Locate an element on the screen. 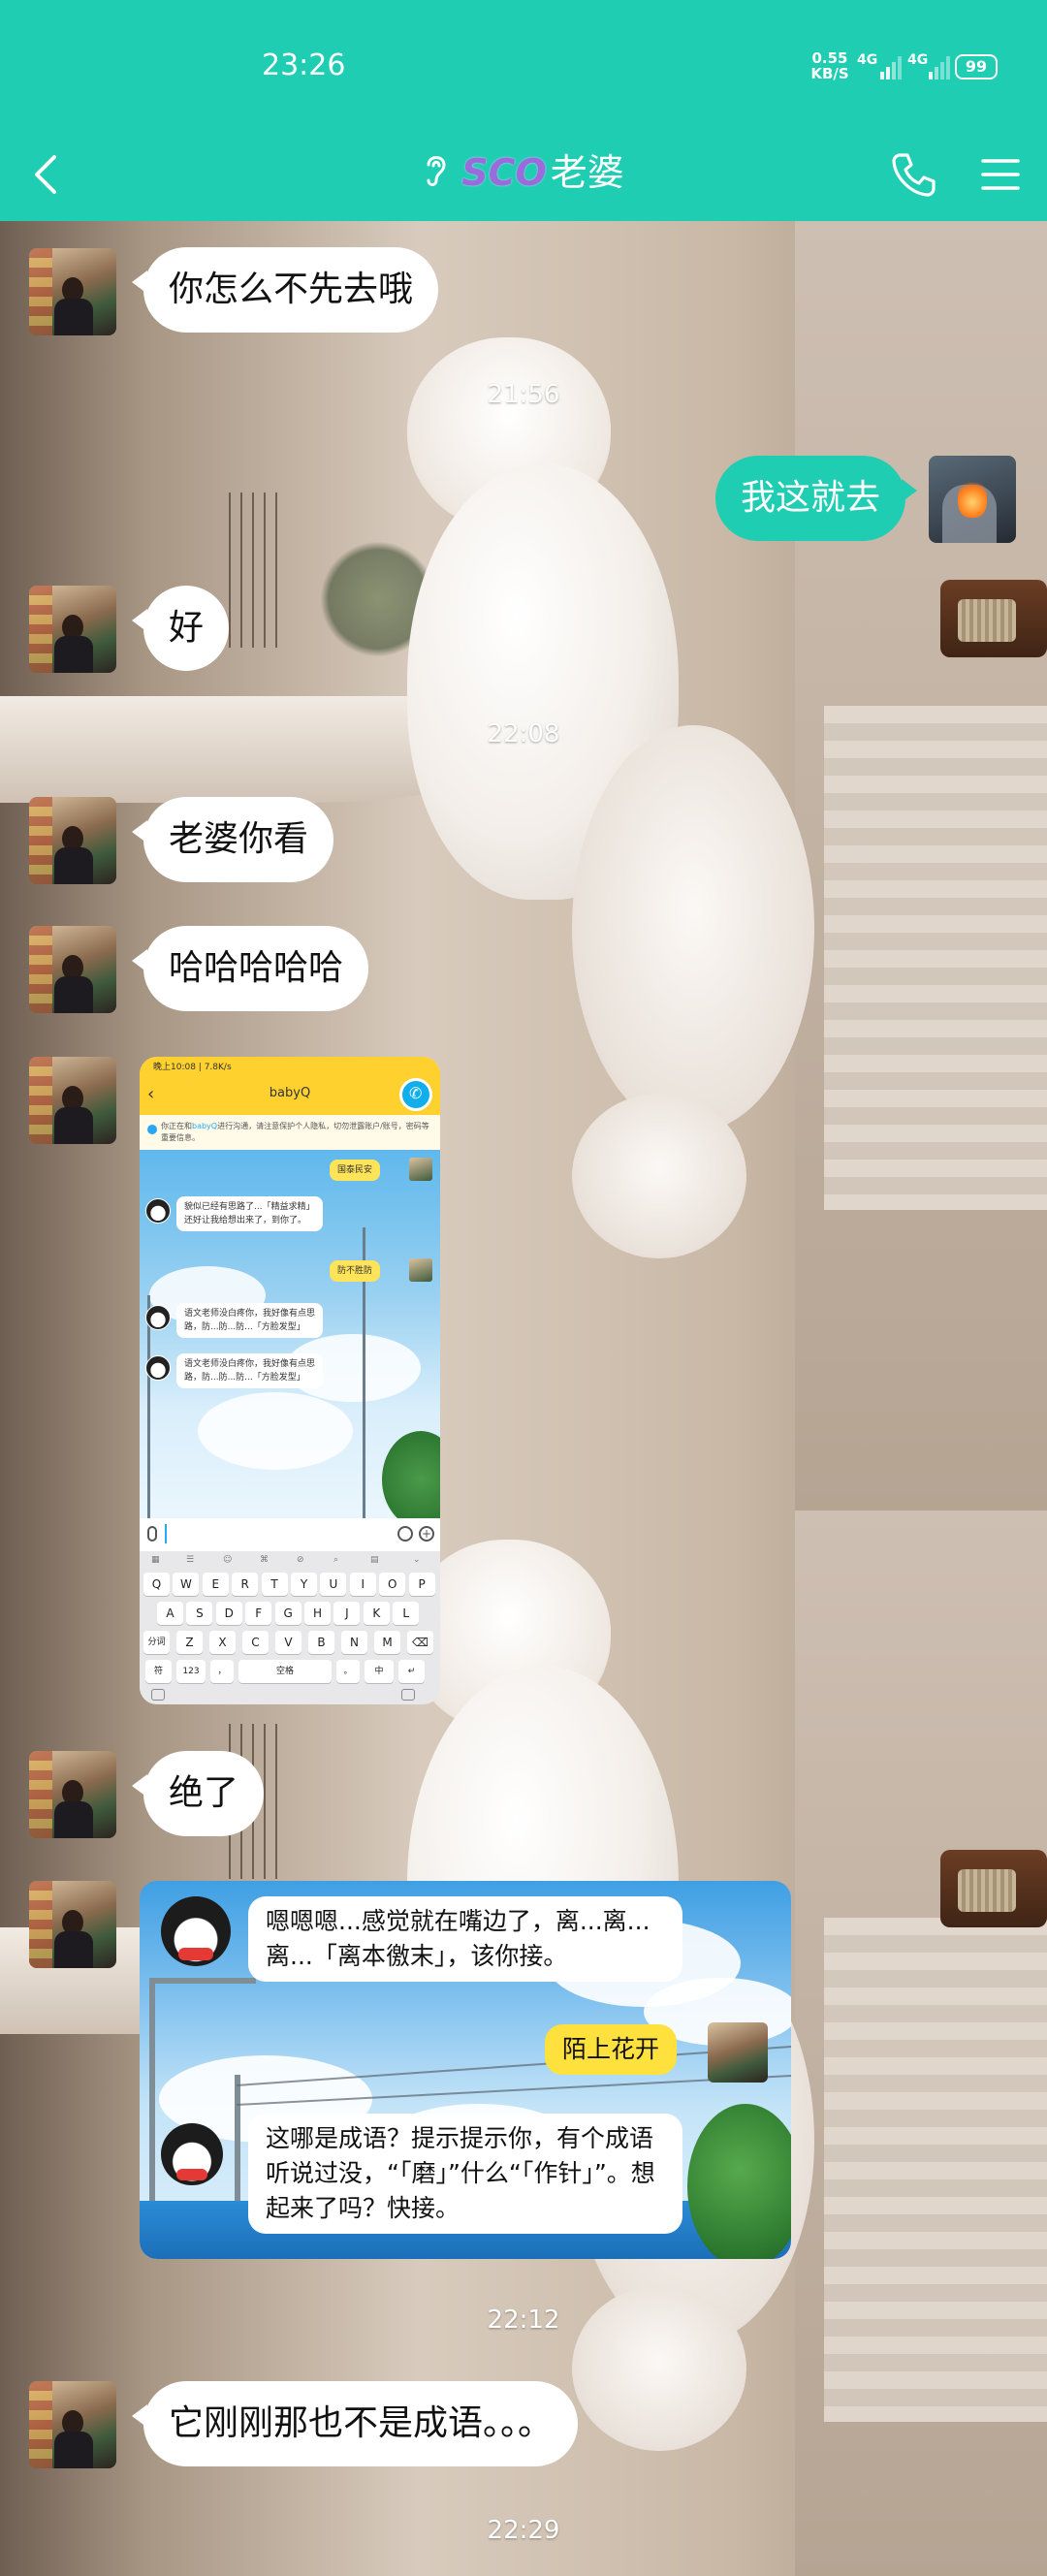  keyboard-key: R is located at coordinates (245, 1584).